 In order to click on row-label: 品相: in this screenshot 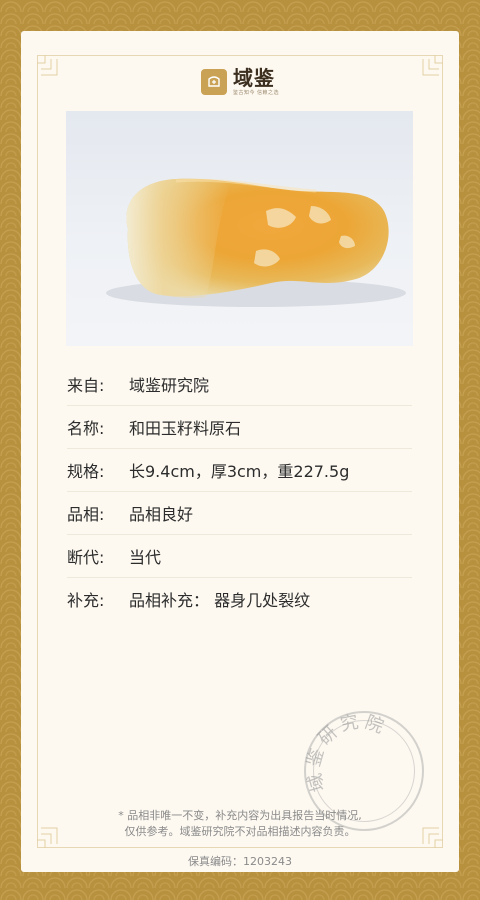, I will do `click(86, 514)`.